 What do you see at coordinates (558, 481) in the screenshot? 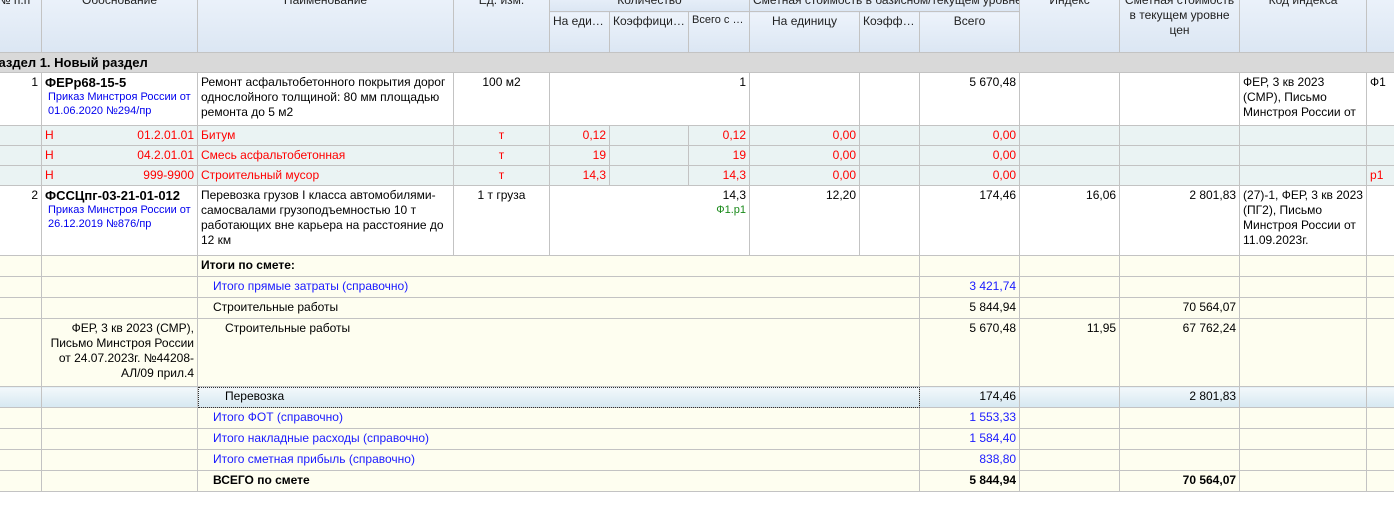
I see `totals-label: ВСЕГО по смете` at bounding box center [558, 481].